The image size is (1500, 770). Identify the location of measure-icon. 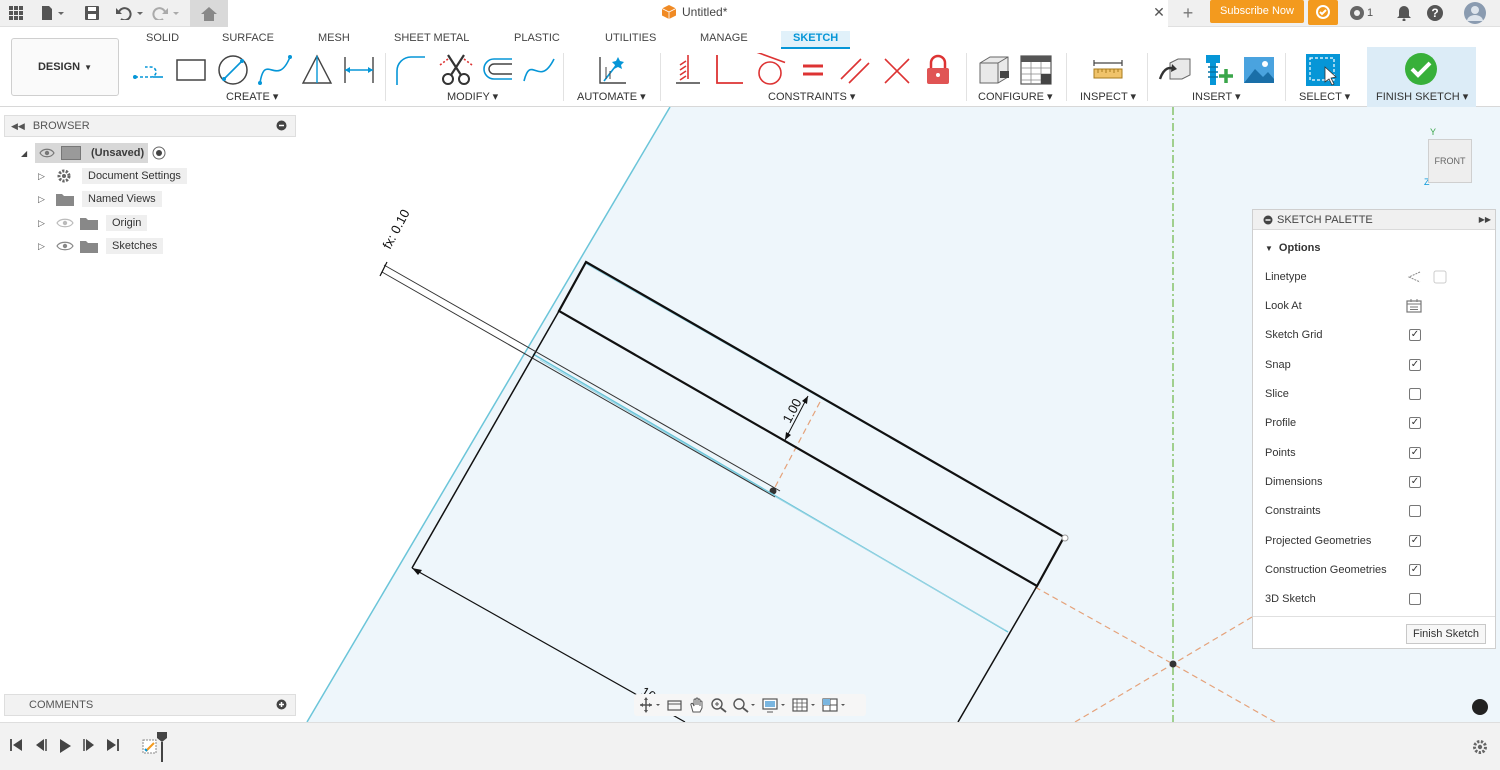
(1108, 70).